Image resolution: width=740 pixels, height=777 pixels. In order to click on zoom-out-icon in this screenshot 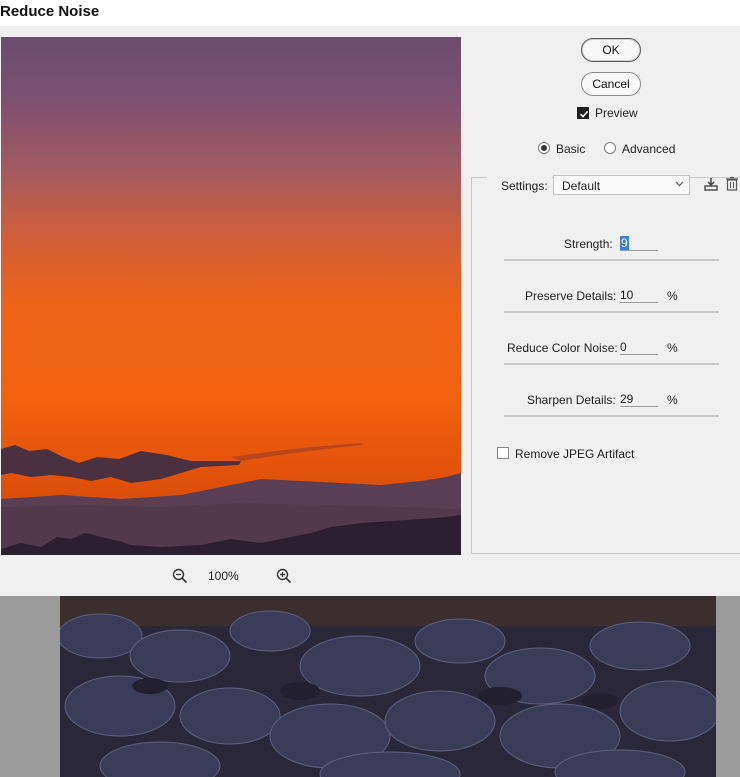, I will do `click(180, 576)`.